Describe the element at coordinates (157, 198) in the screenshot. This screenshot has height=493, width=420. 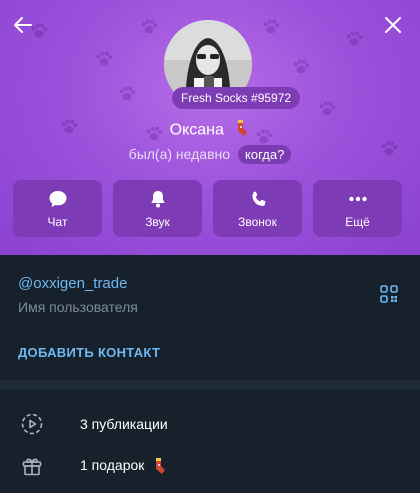
I see `bell-icon` at that location.